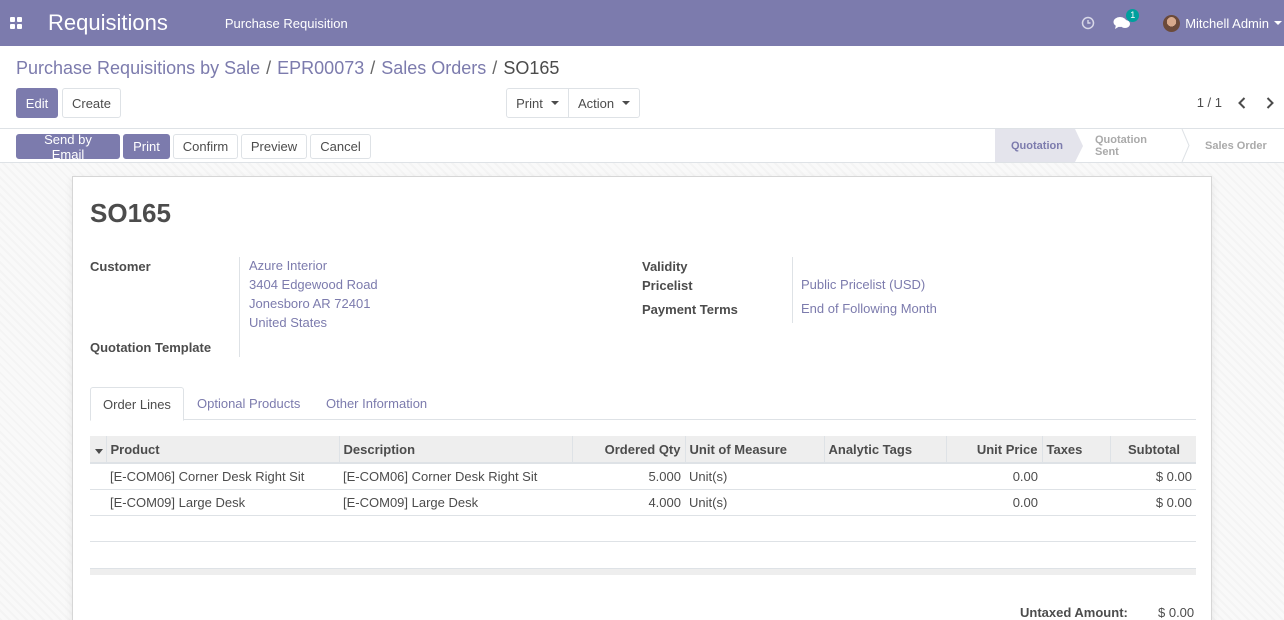  Describe the element at coordinates (1076, 450) in the screenshot. I see `column-header-taxes: Taxes` at that location.